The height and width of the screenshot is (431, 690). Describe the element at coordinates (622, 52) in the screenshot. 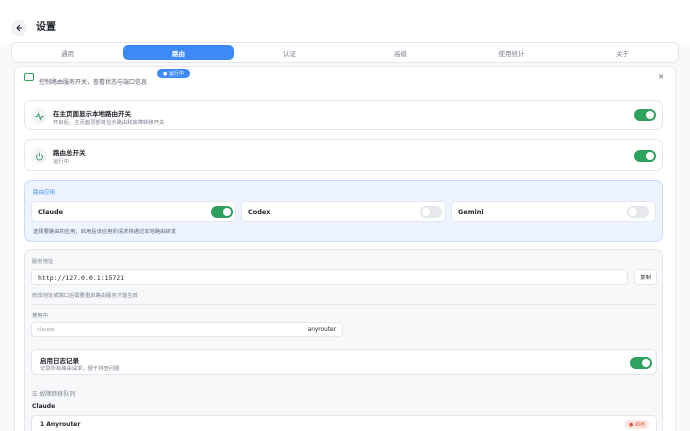

I see `tab-about: 关于` at that location.